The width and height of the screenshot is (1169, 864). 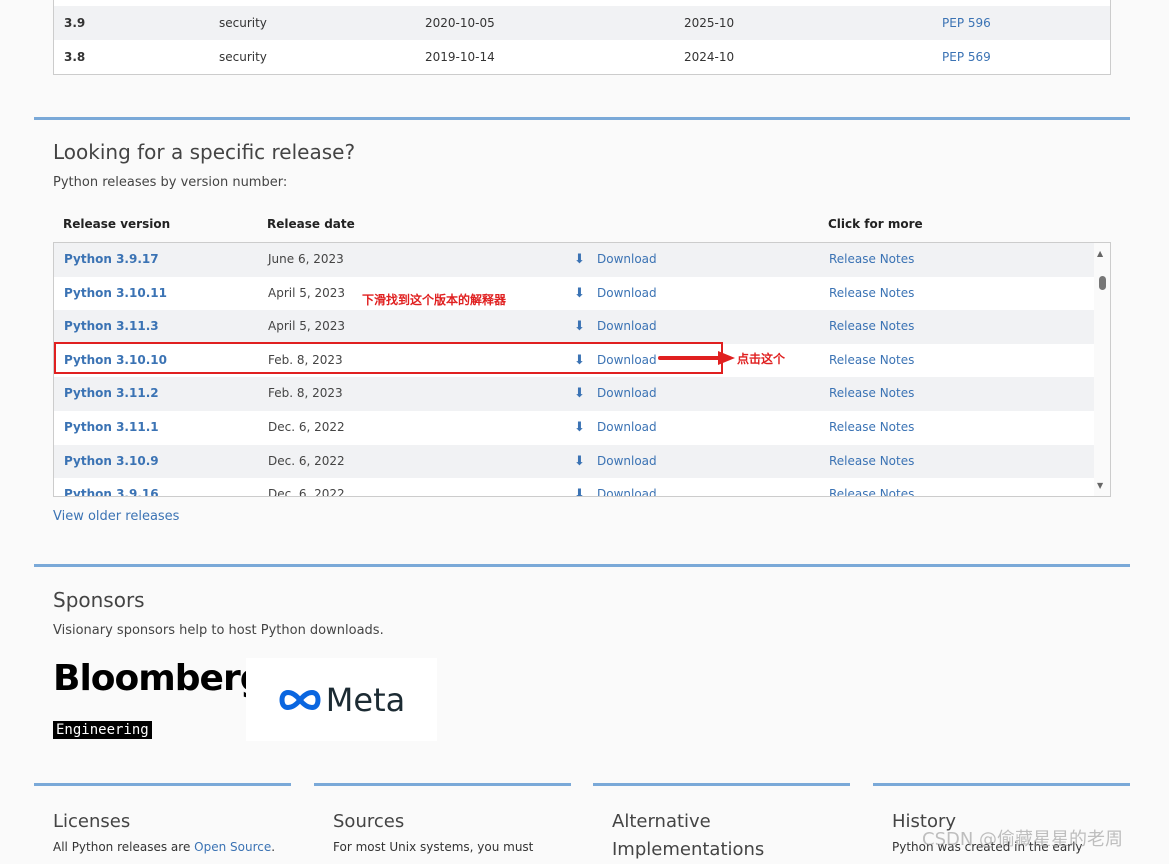 What do you see at coordinates (875, 224) in the screenshot?
I see `header-click-for-more: Click for more` at bounding box center [875, 224].